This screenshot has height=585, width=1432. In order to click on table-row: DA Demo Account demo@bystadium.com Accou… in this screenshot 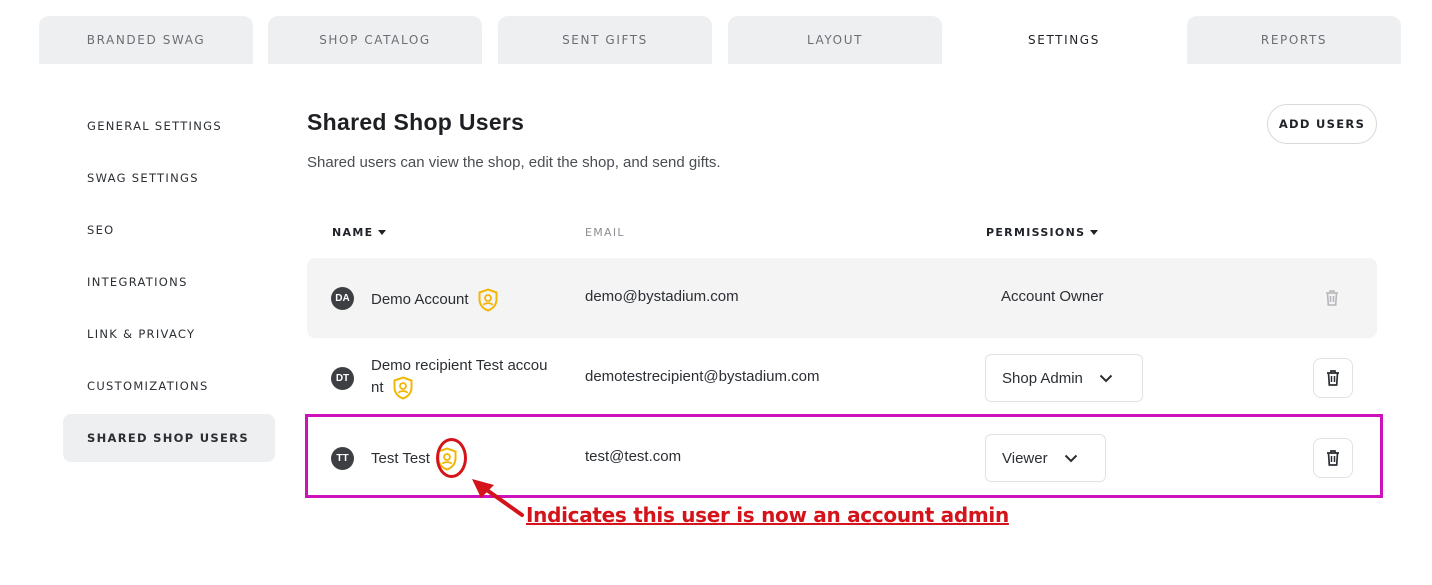, I will do `click(842, 298)`.